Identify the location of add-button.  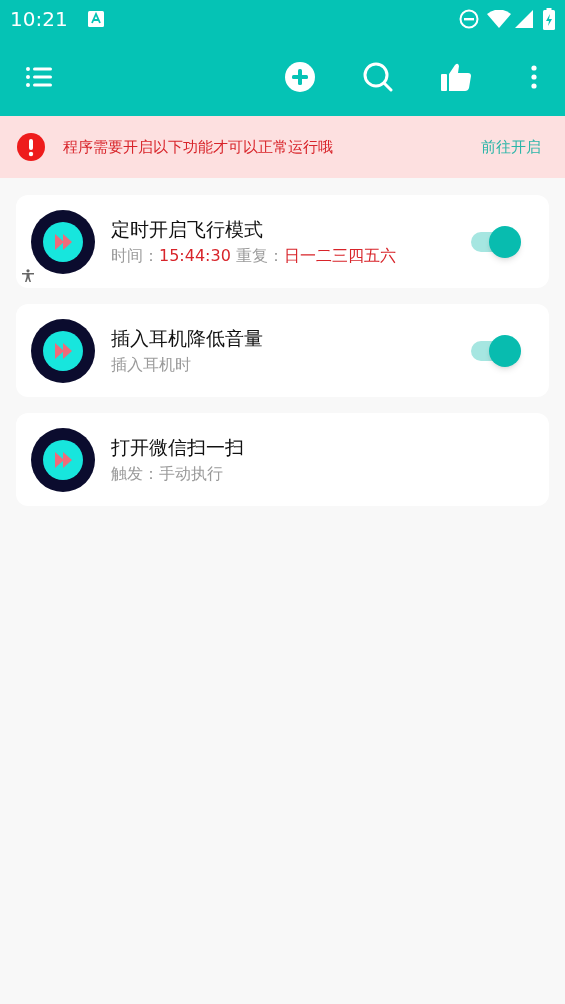
(300, 77).